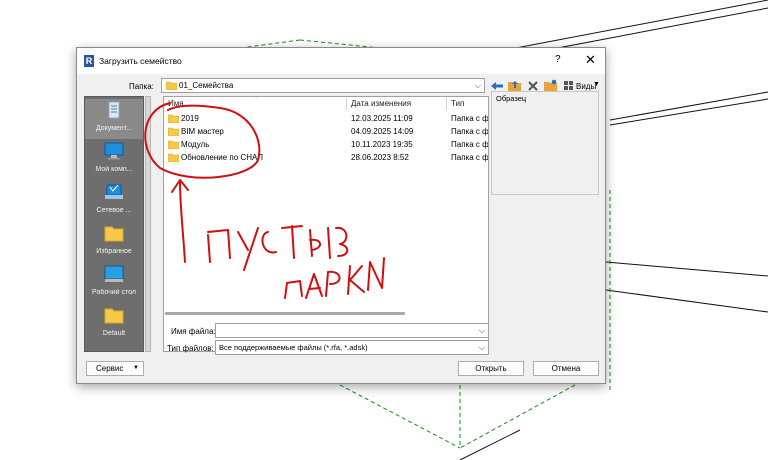 This screenshot has width=768, height=460. I want to click on arrow-annotation, so click(182, 222).